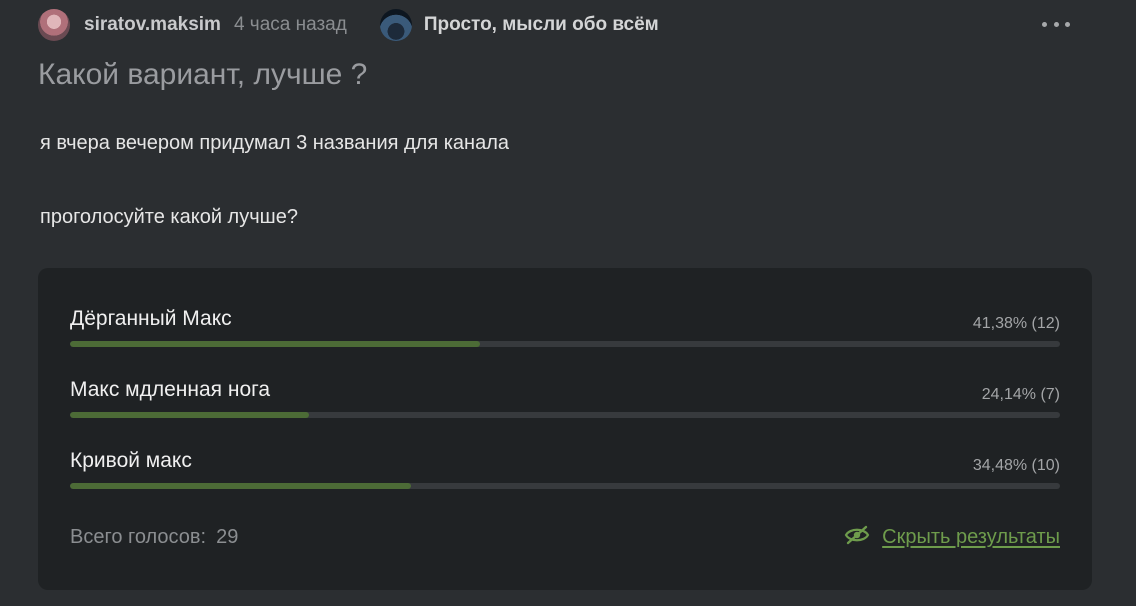 This screenshot has width=1136, height=606. Describe the element at coordinates (565, 469) in the screenshot. I see `poll-option: Кривой макс 34,48% (10)` at that location.